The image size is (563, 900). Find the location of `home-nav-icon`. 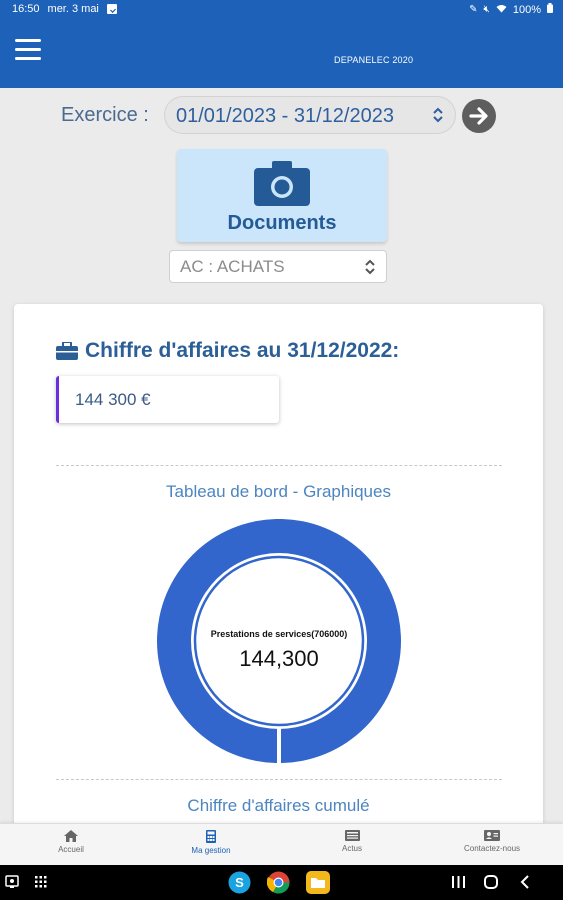

home-nav-icon is located at coordinates (491, 882).